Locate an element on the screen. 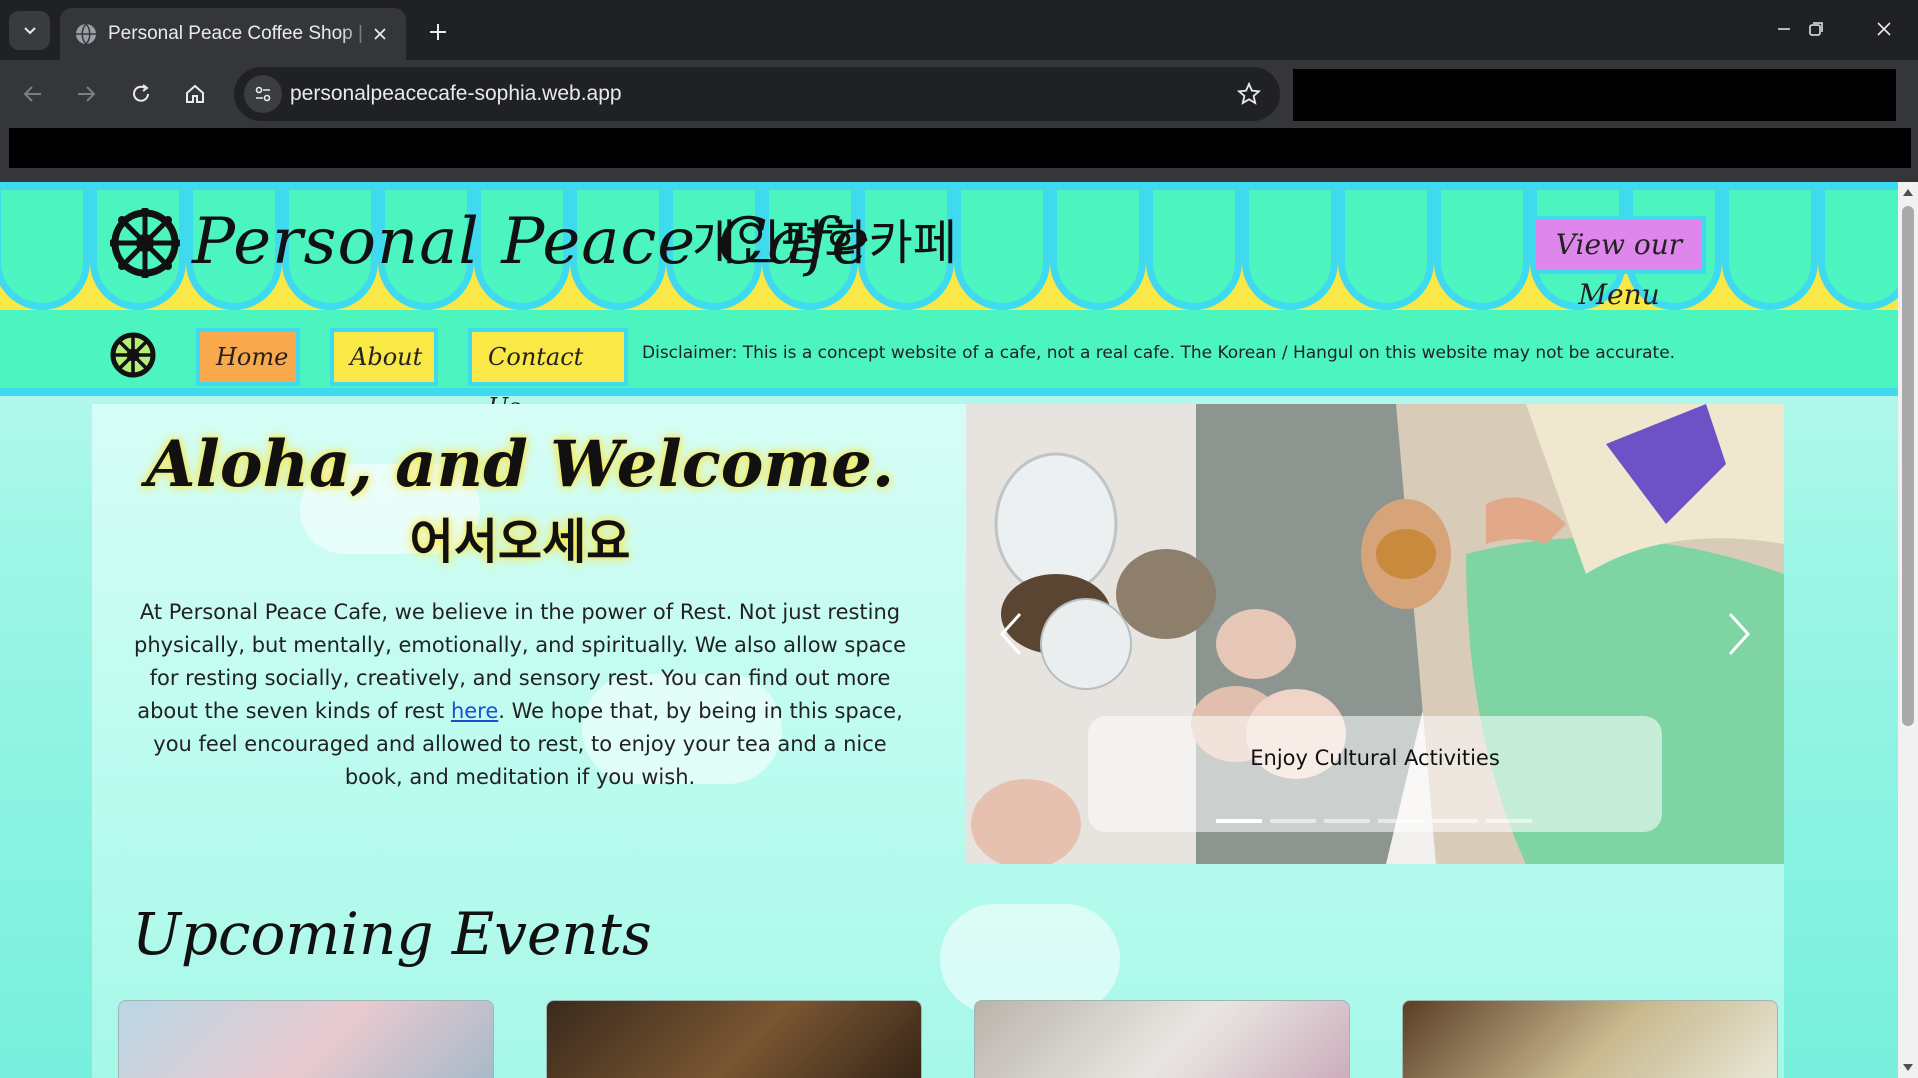  carousel-next-button is located at coordinates (1739, 634).